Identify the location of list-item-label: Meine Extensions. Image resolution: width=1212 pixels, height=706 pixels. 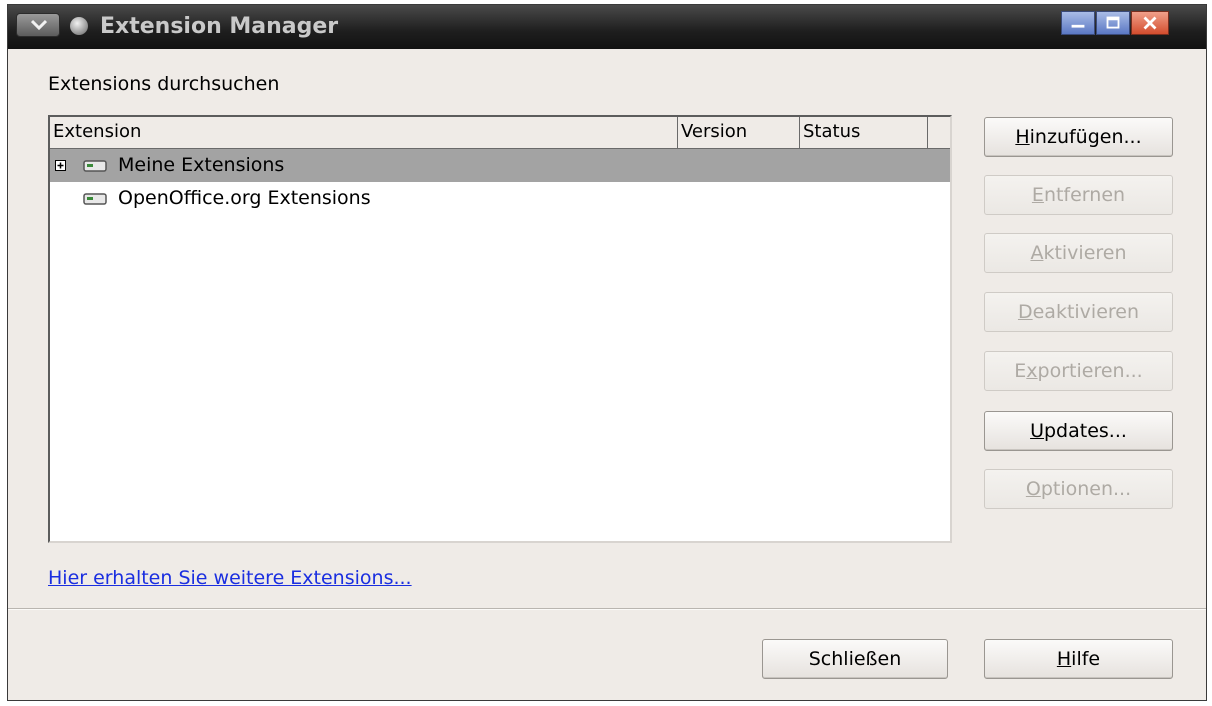
(201, 165).